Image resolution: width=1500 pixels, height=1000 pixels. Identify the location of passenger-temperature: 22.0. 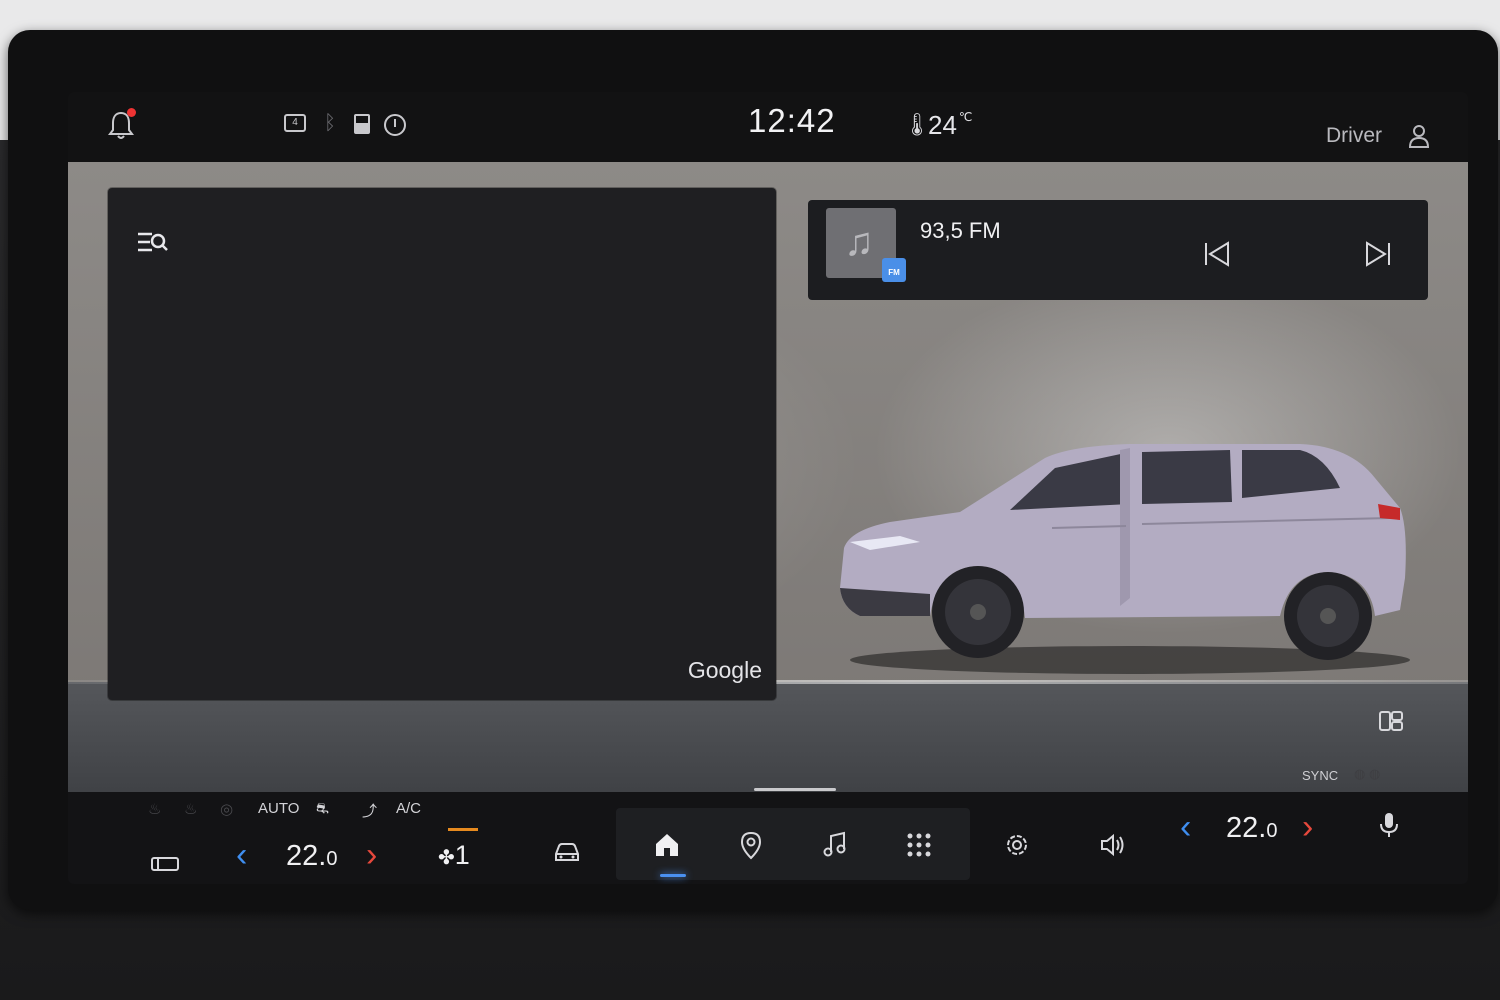
(1251, 828).